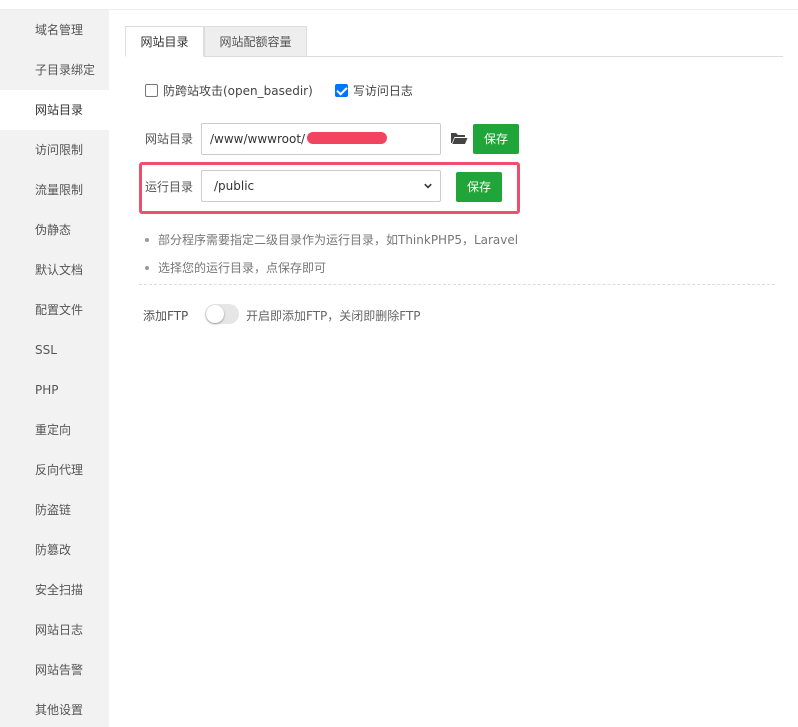 This screenshot has width=798, height=727. I want to click on sidebar-item-redirect: 重定向, so click(54, 430).